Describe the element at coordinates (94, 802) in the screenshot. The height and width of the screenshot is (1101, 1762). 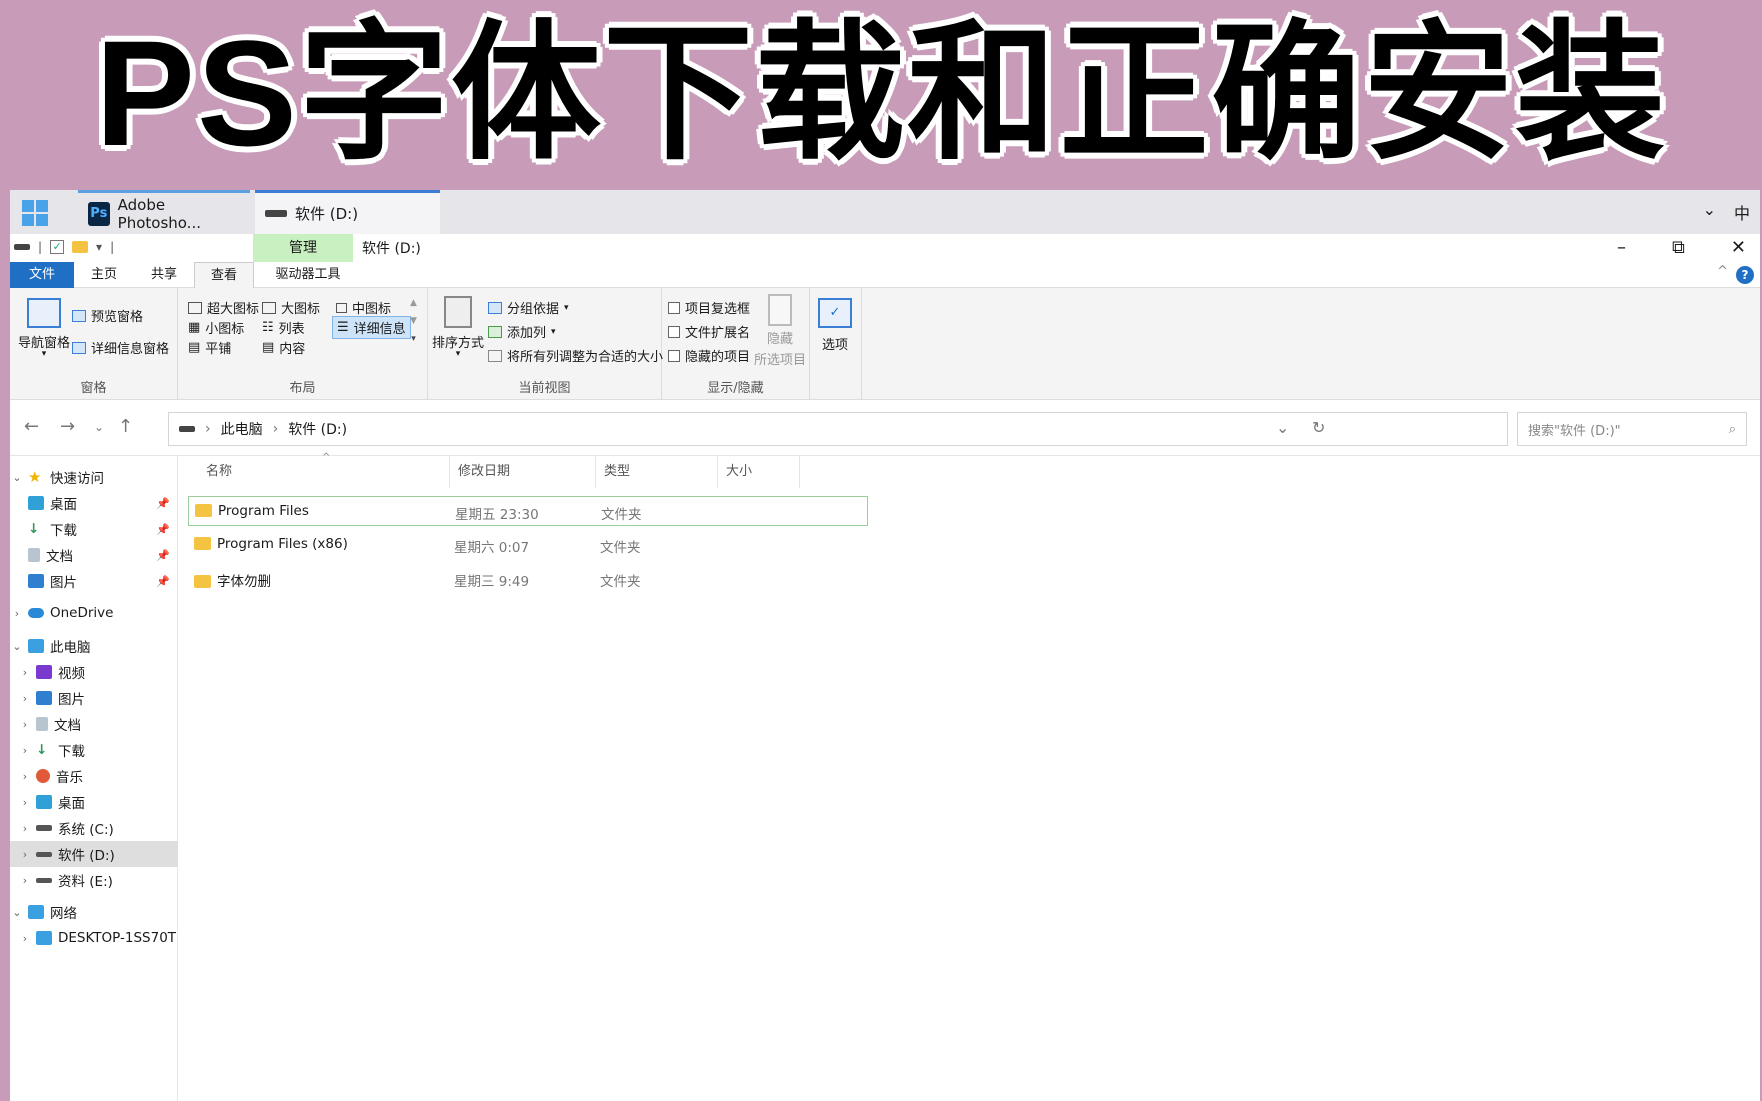
I see `nav-pc-desktop: › 桌面` at that location.